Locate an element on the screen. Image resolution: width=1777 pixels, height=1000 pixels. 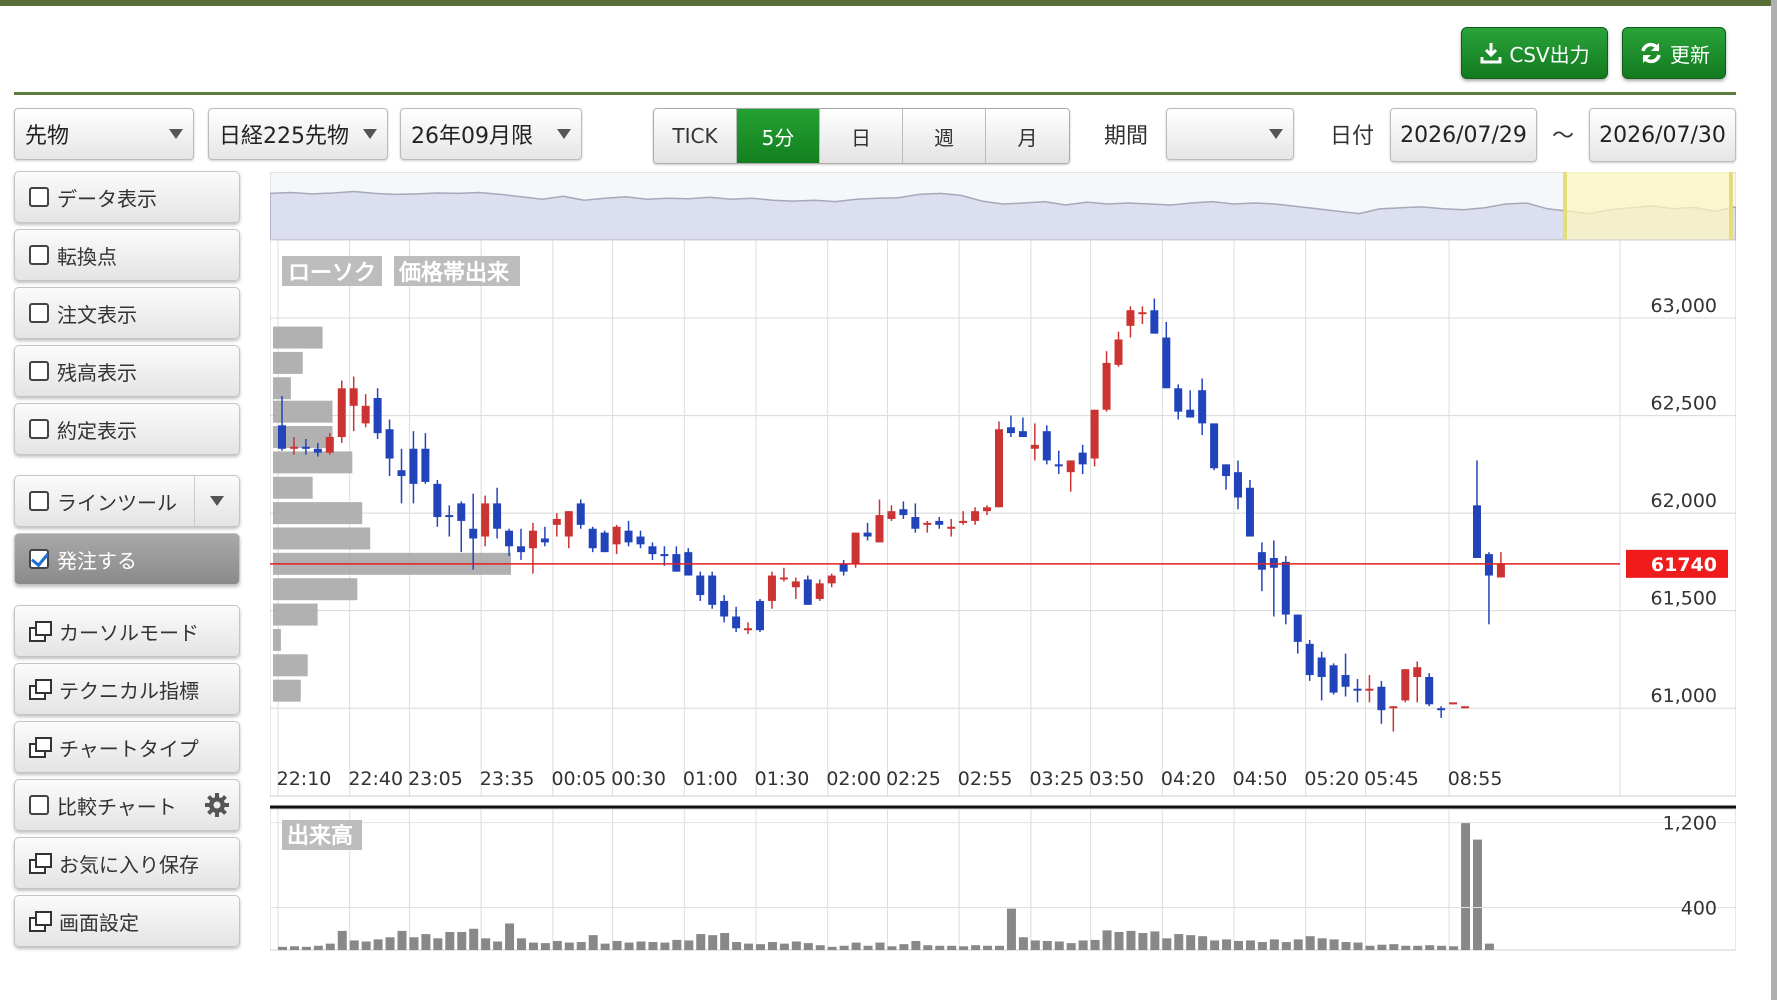
refresh-button: 更新 is located at coordinates (1674, 53).